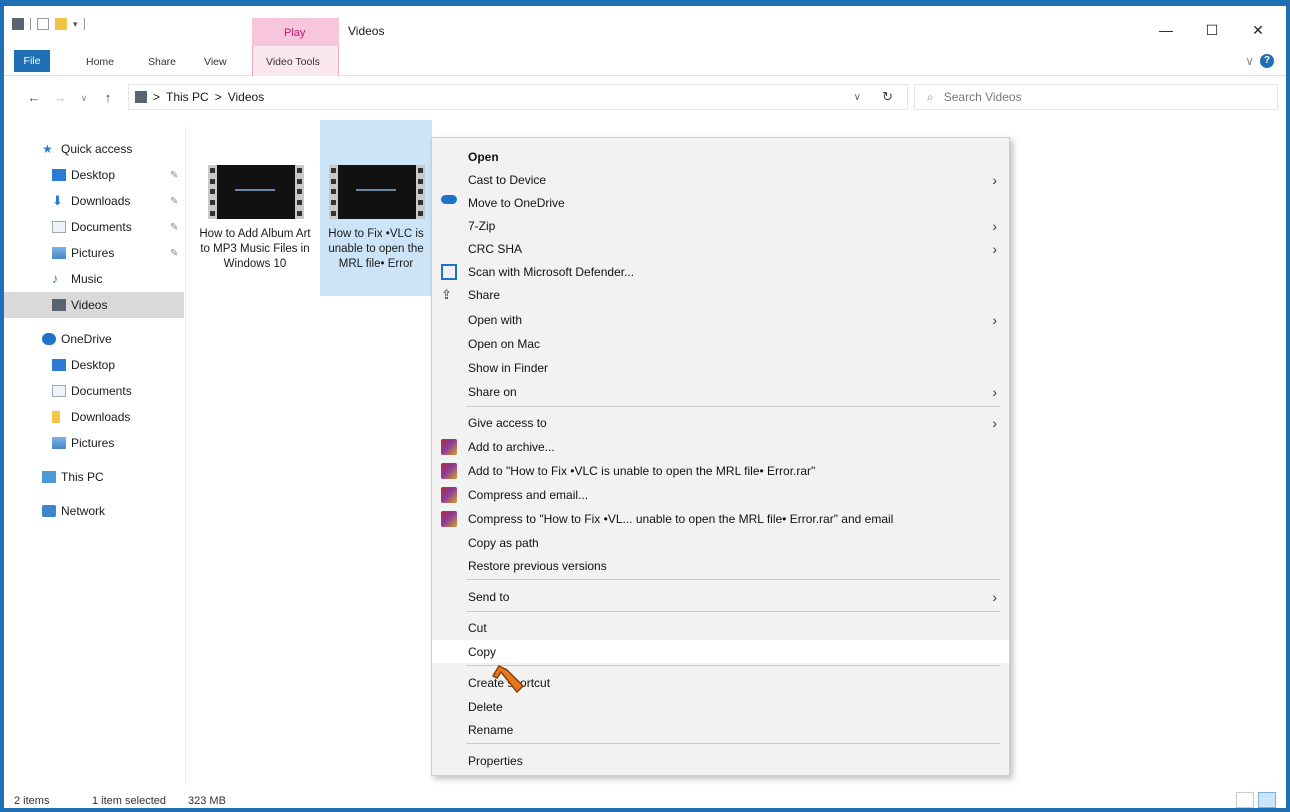 Image resolution: width=1290 pixels, height=812 pixels. Describe the element at coordinates (56, 417) in the screenshot. I see `folder-icon` at that location.